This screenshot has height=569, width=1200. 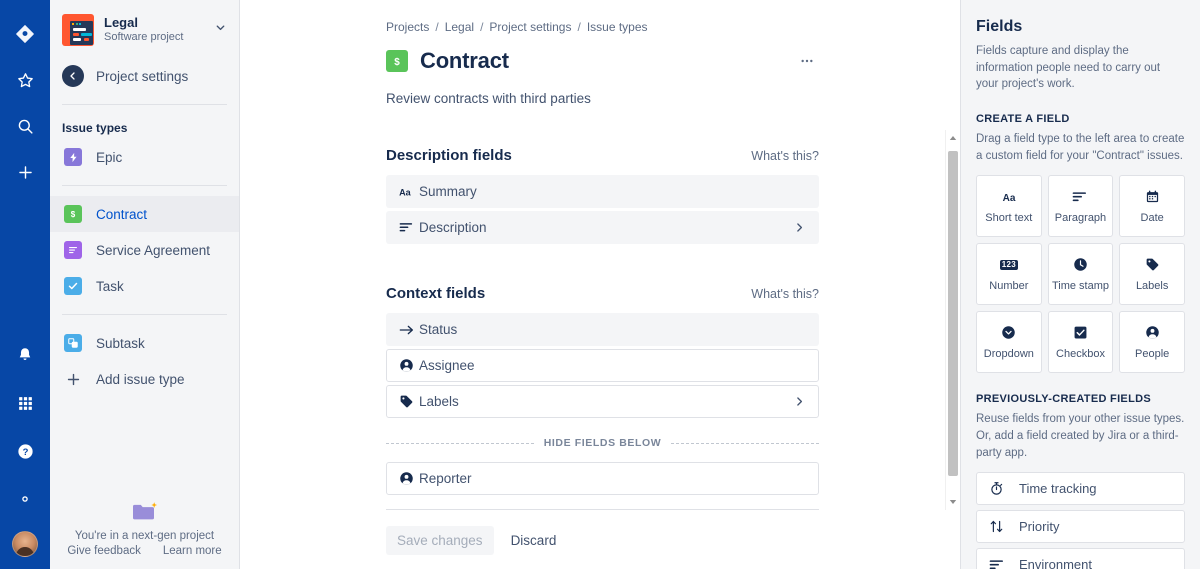 What do you see at coordinates (1008, 353) in the screenshot?
I see `field-type-label: Dropdown` at bounding box center [1008, 353].